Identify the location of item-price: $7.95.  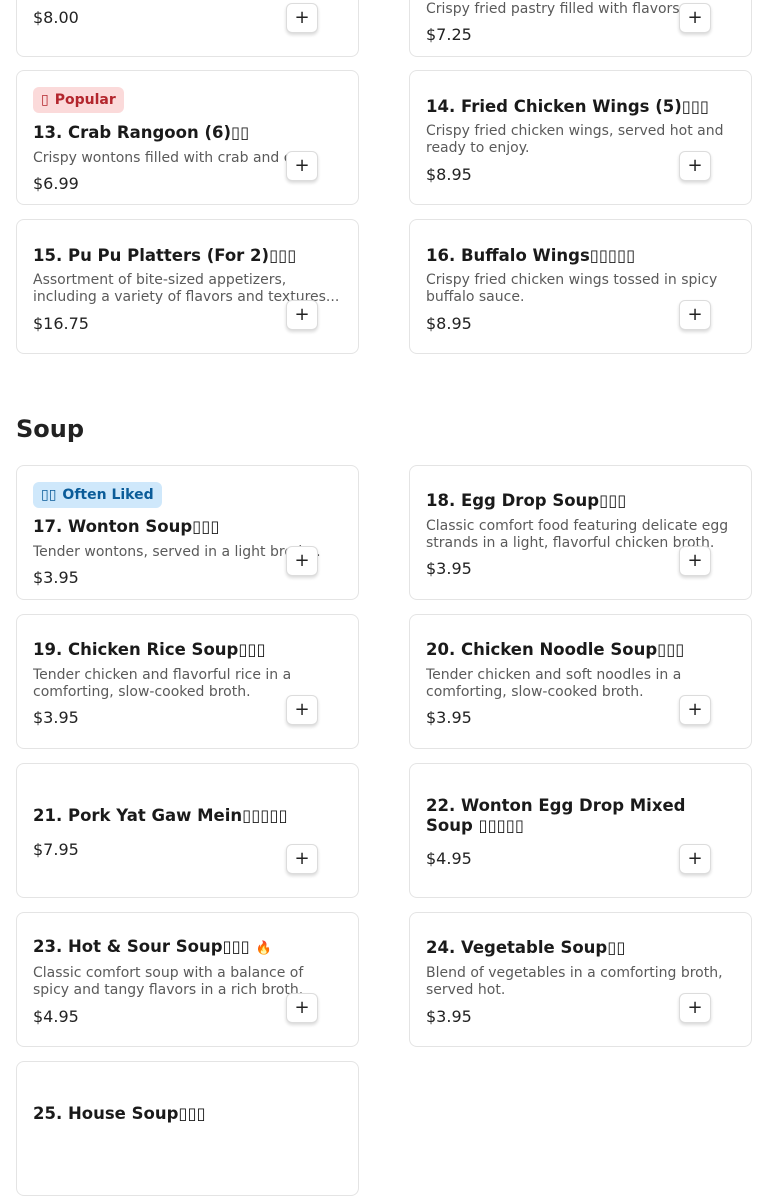
(56, 849).